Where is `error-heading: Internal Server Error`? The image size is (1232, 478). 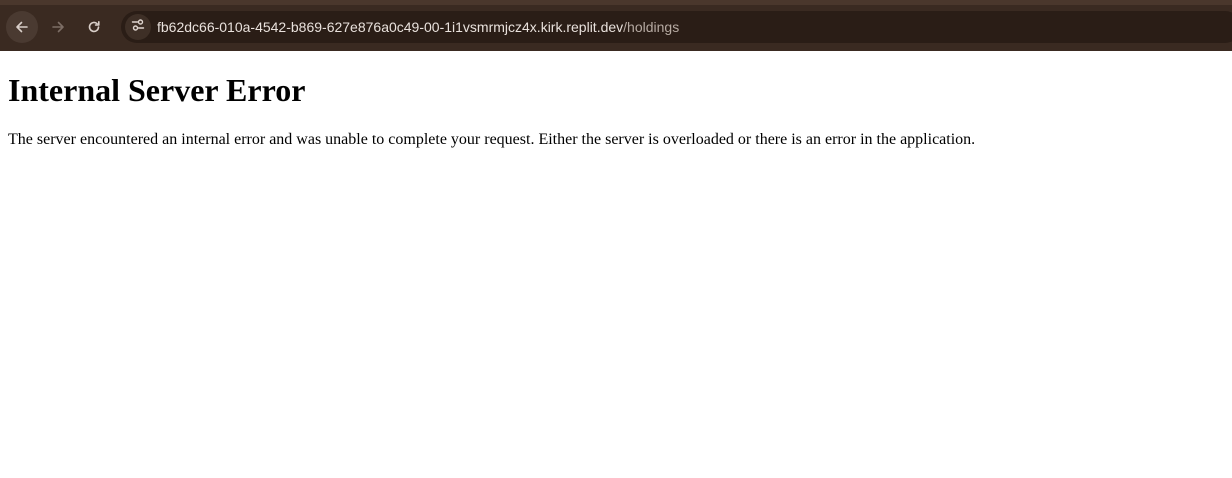
error-heading: Internal Server Error is located at coordinates (157, 90).